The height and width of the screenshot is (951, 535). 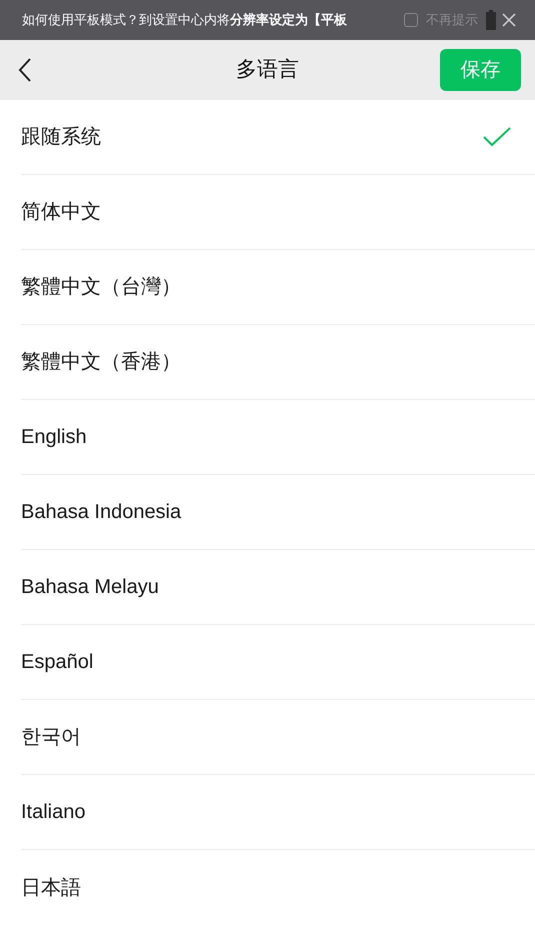 I want to click on language-option: Italiano, so click(x=53, y=812).